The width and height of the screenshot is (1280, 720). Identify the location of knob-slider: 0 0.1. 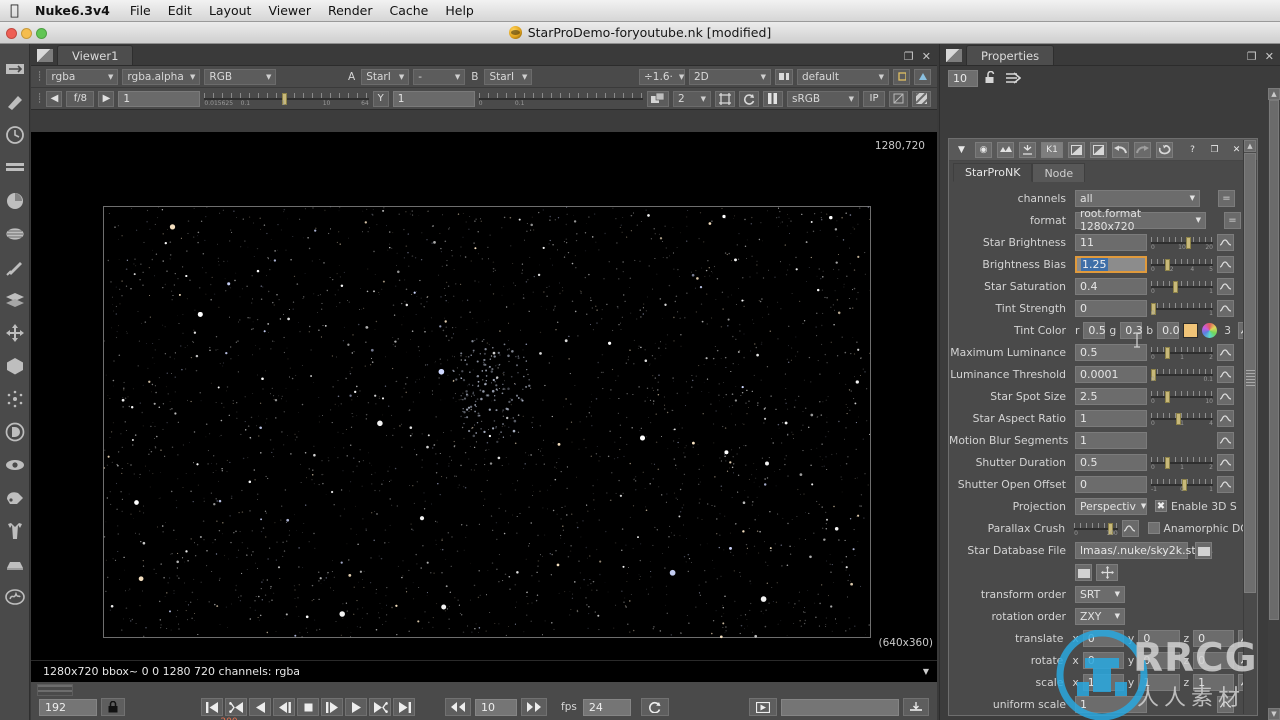
(1182, 374).